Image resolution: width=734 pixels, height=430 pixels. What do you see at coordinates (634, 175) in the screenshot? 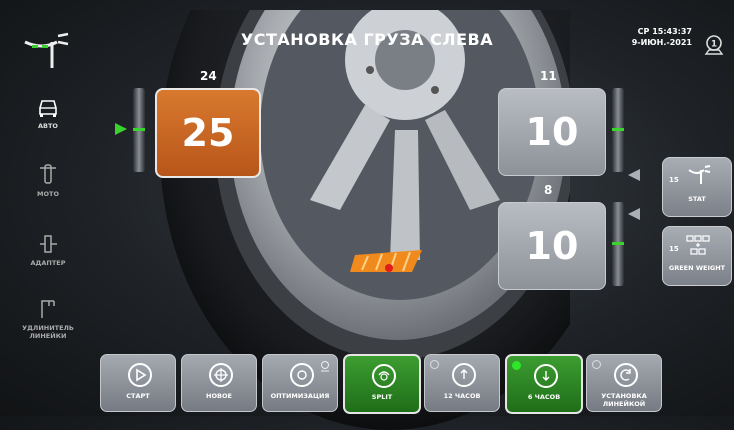
I see `right-top-pointer-arrow-icon` at bounding box center [634, 175].